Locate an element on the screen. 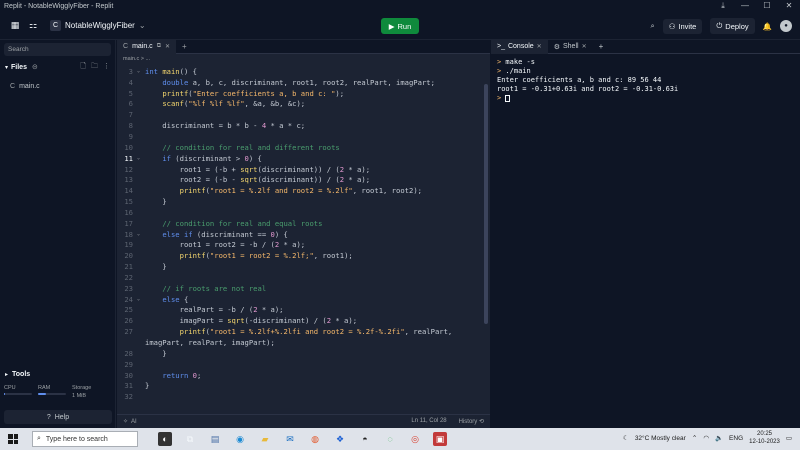  notifications-icon: ▭ is located at coordinates (789, 438).